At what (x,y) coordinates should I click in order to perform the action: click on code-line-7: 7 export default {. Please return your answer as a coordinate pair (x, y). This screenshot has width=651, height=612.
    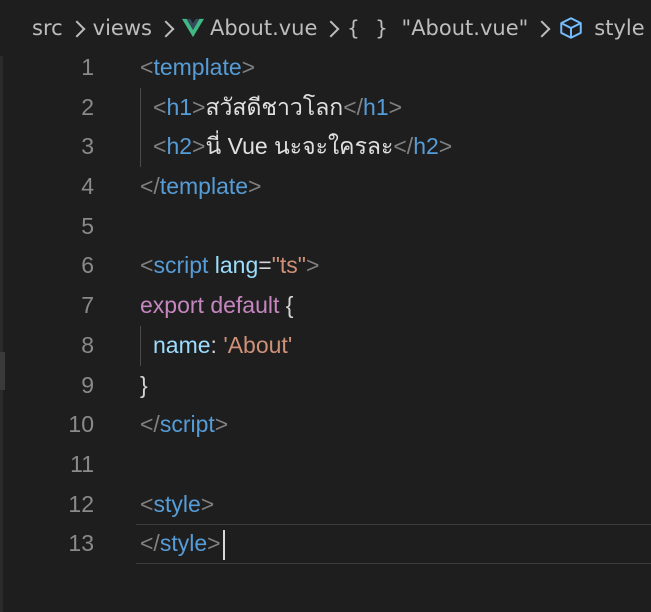
    Looking at the image, I should click on (325, 306).